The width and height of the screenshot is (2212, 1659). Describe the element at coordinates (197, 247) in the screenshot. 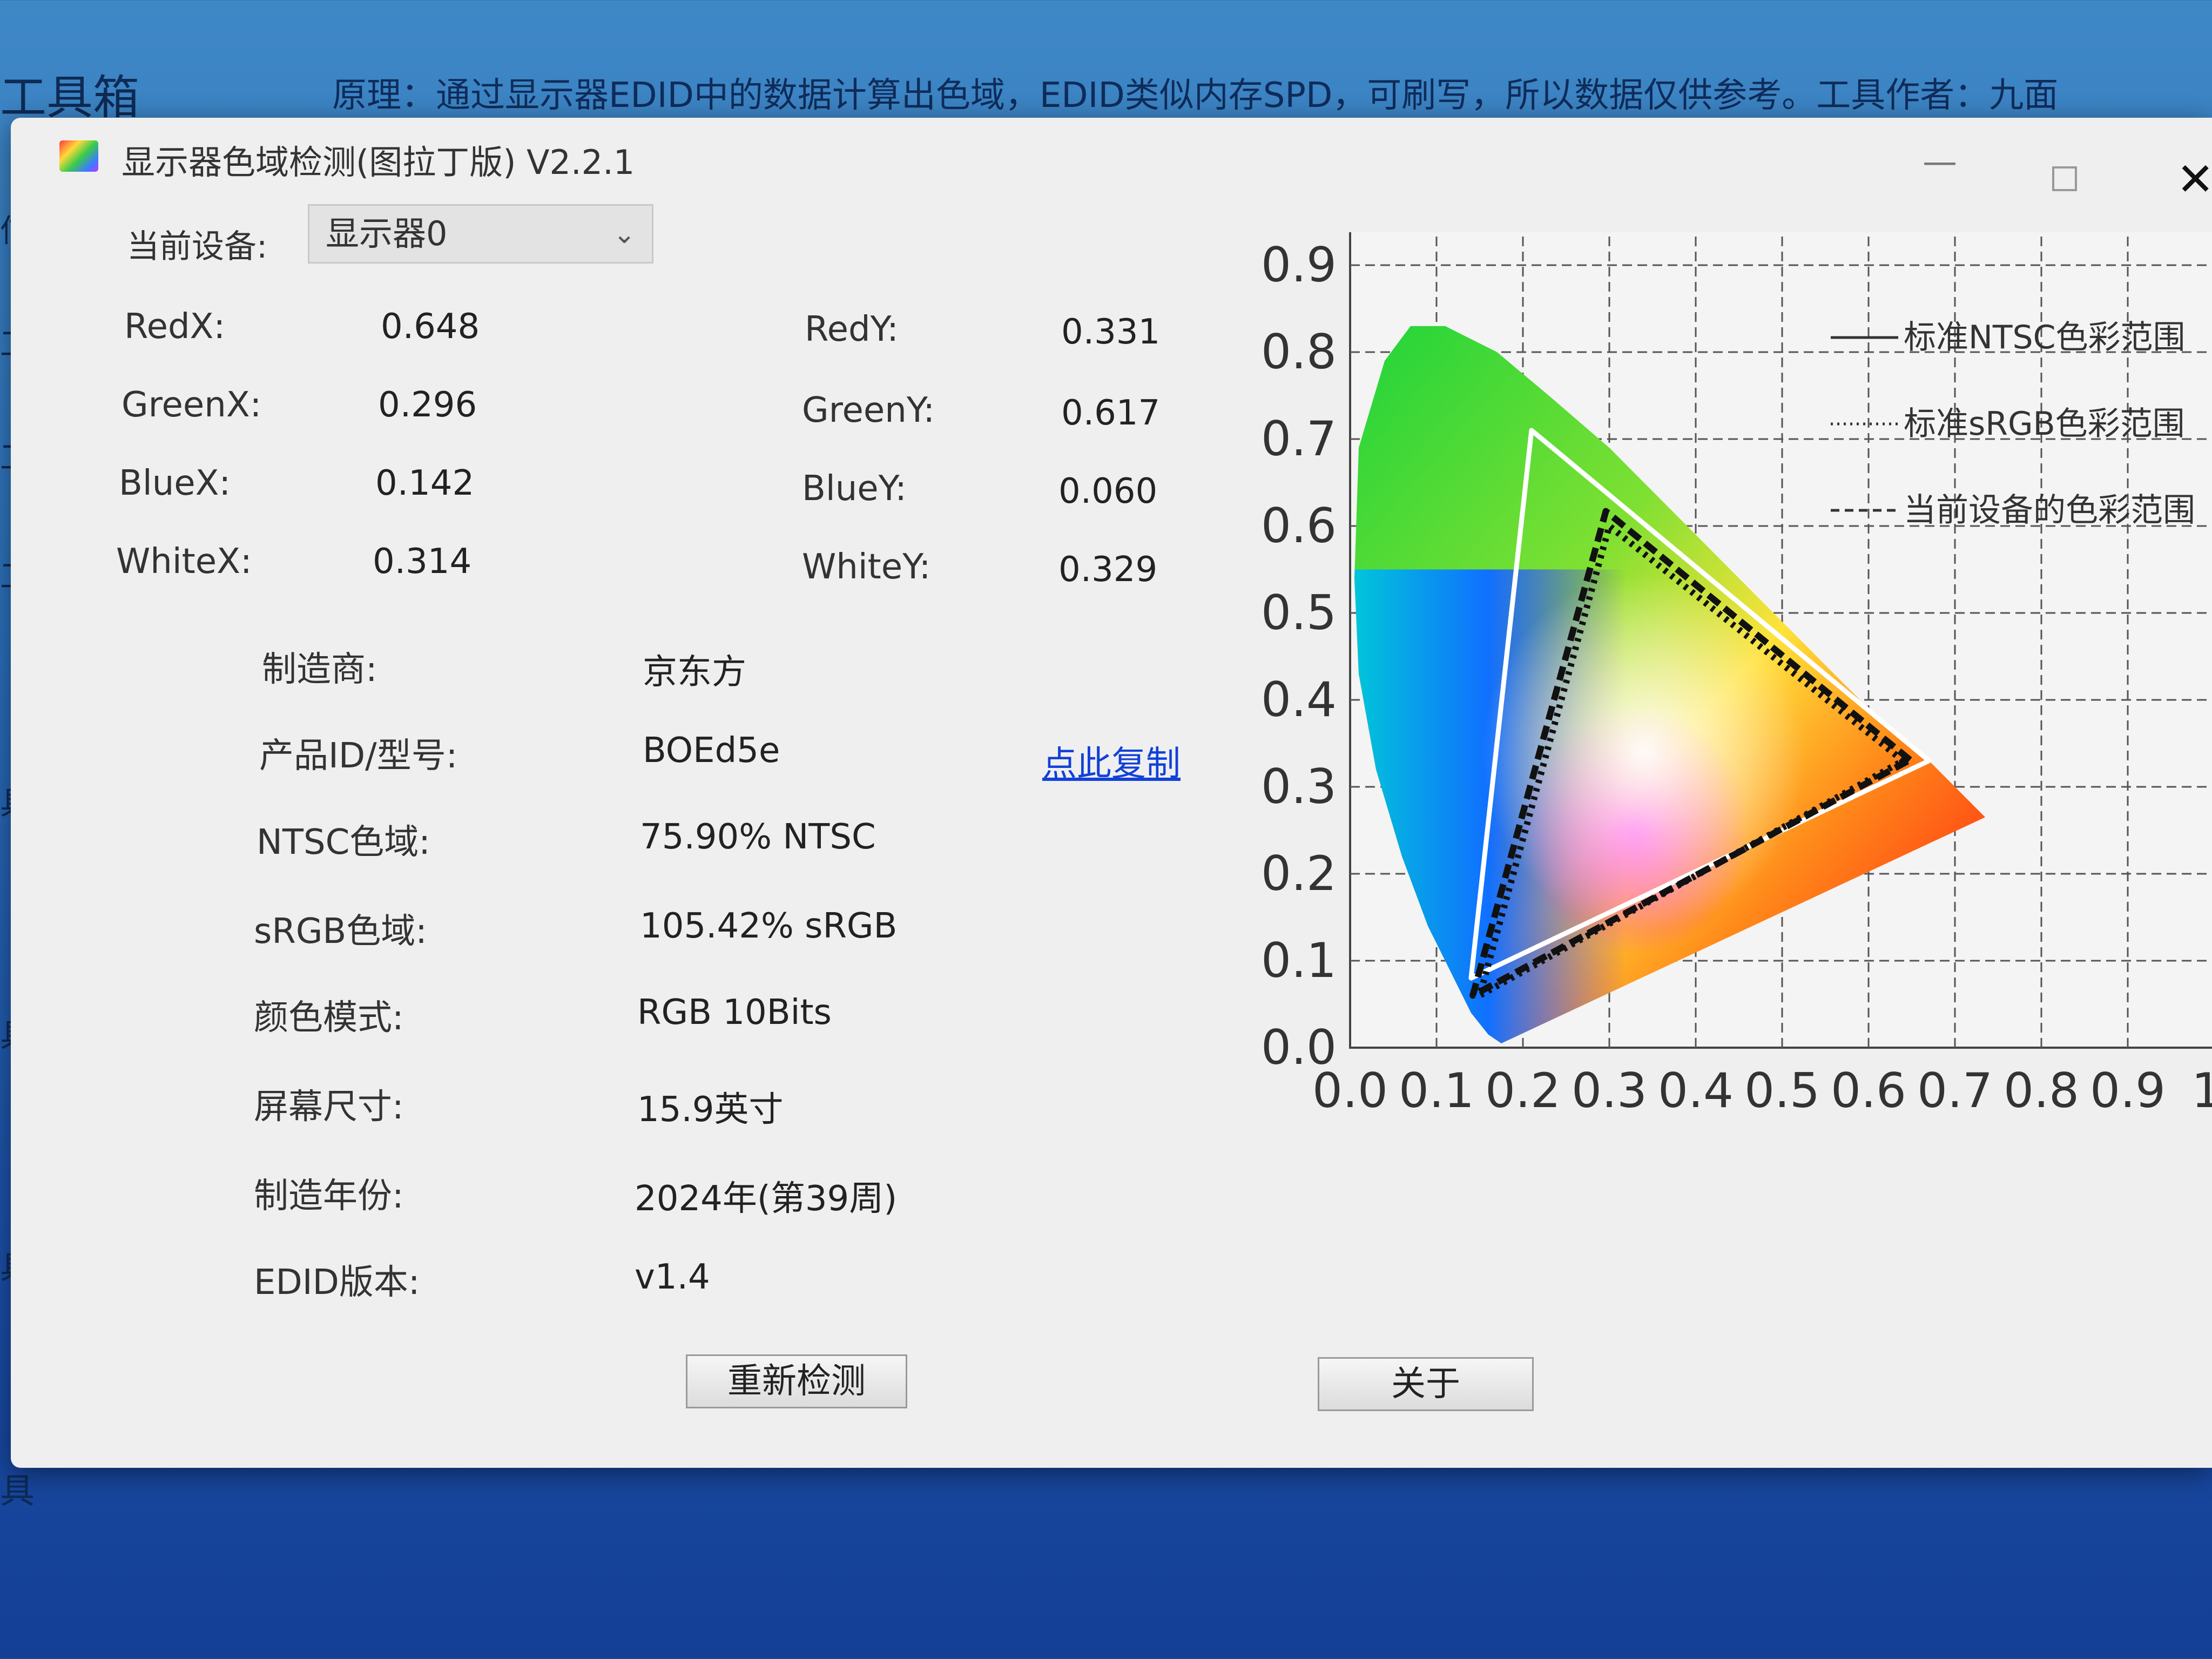

I see `device-label: 当前设备:` at that location.